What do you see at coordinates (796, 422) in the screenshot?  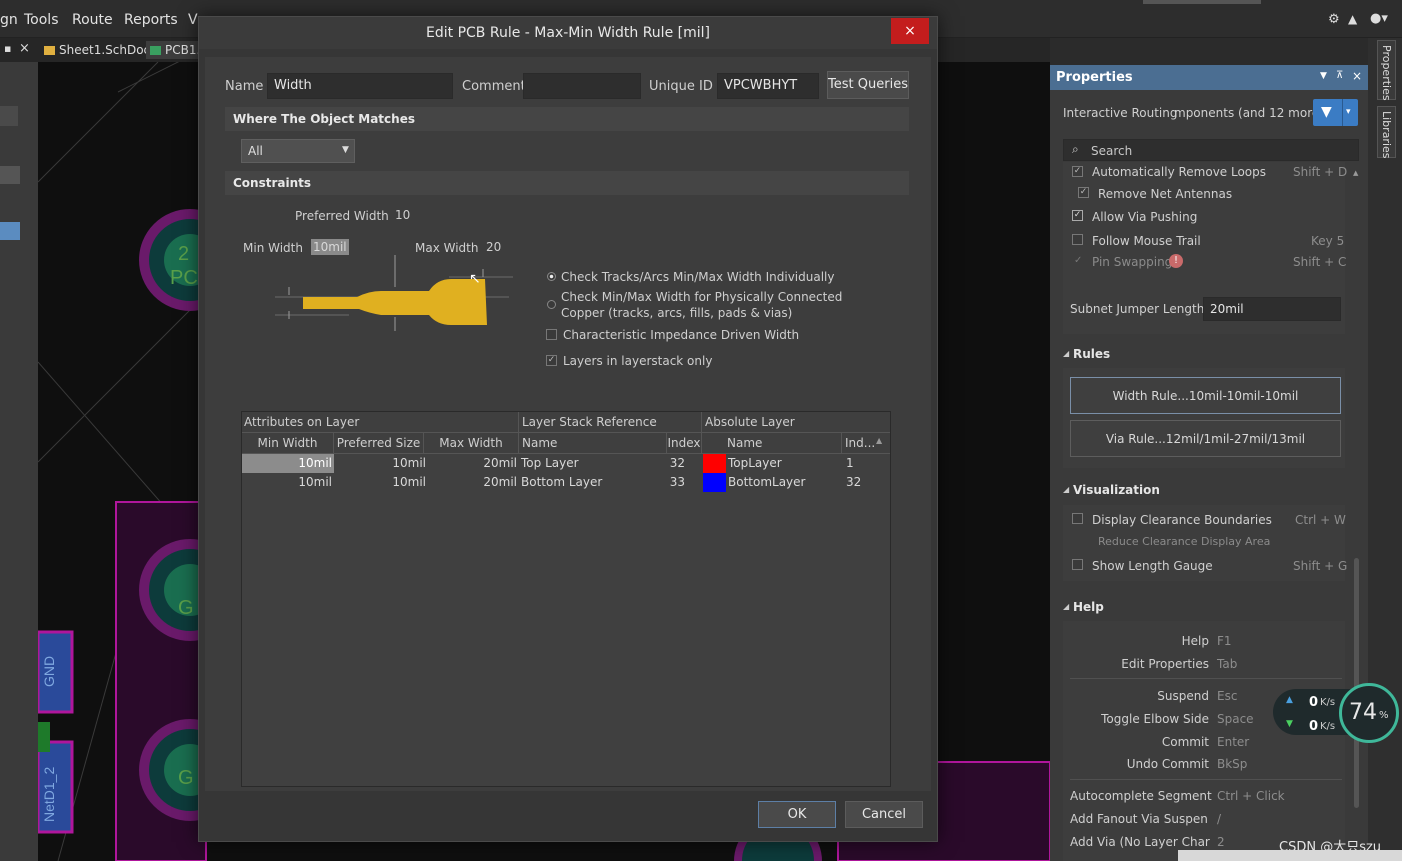 I see `grid-group-header: Absolute Layer` at bounding box center [796, 422].